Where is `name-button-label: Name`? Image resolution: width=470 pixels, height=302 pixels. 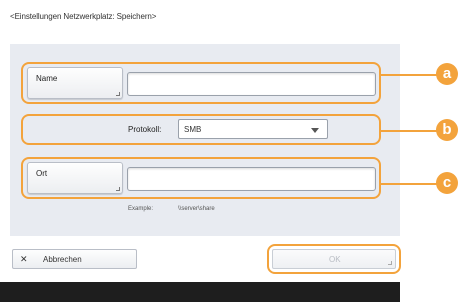
name-button-label: Name is located at coordinates (47, 78).